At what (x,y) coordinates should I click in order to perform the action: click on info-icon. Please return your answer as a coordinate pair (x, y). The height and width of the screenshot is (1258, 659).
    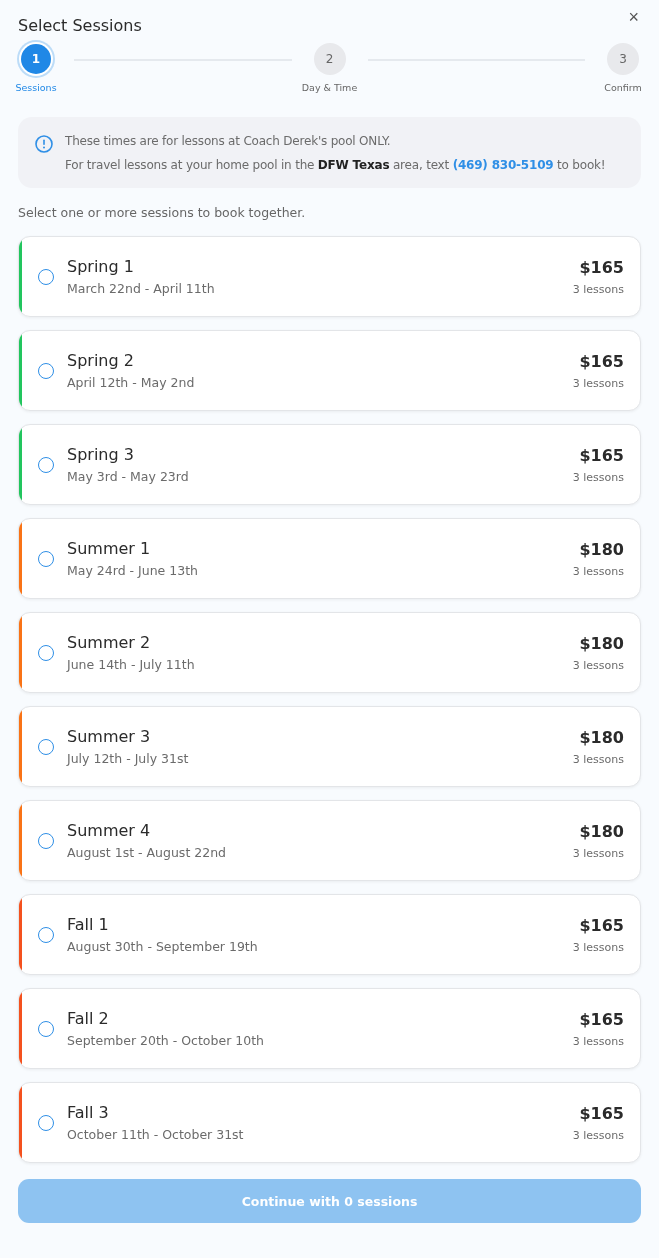
    Looking at the image, I should click on (44, 144).